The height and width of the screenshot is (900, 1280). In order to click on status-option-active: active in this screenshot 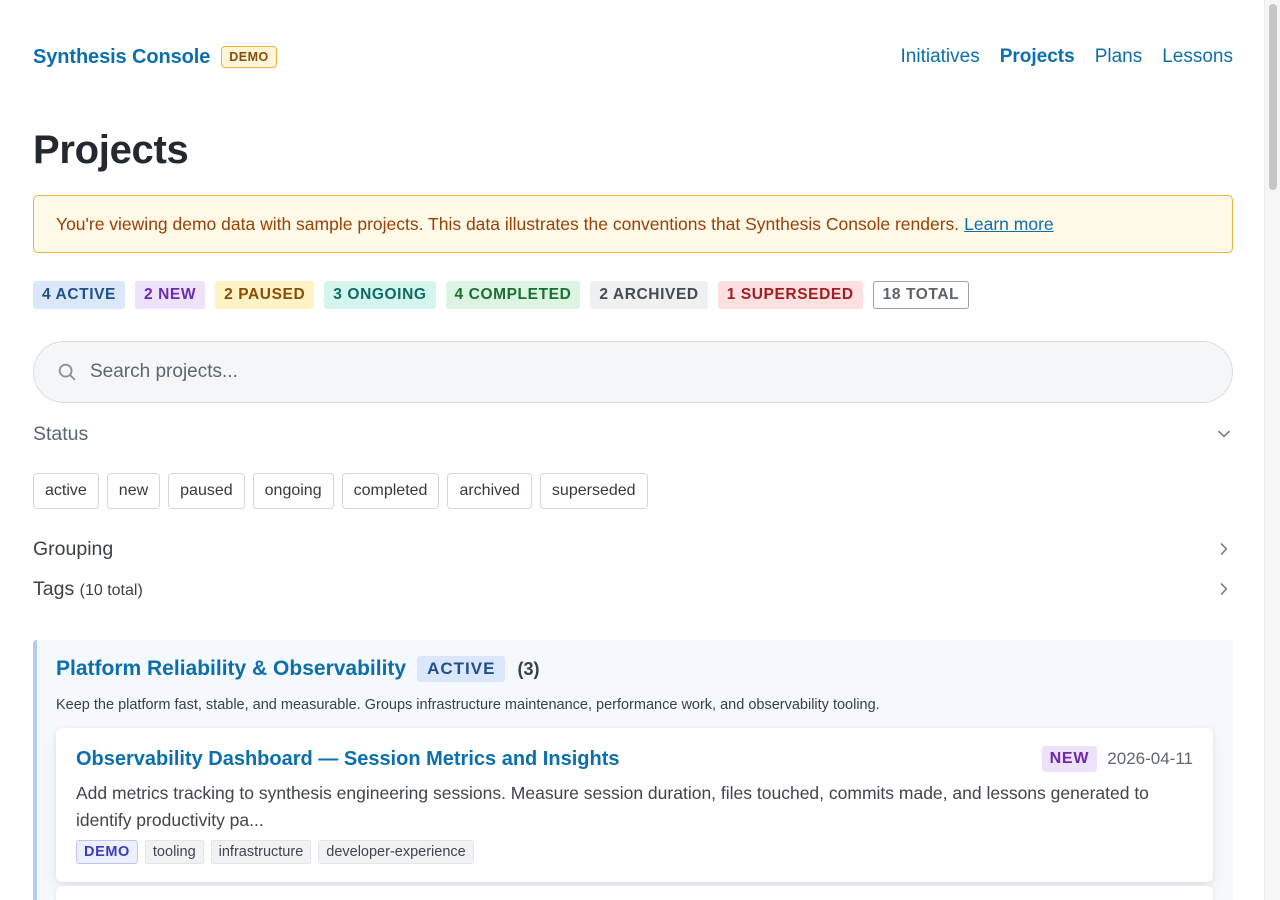, I will do `click(66, 491)`.